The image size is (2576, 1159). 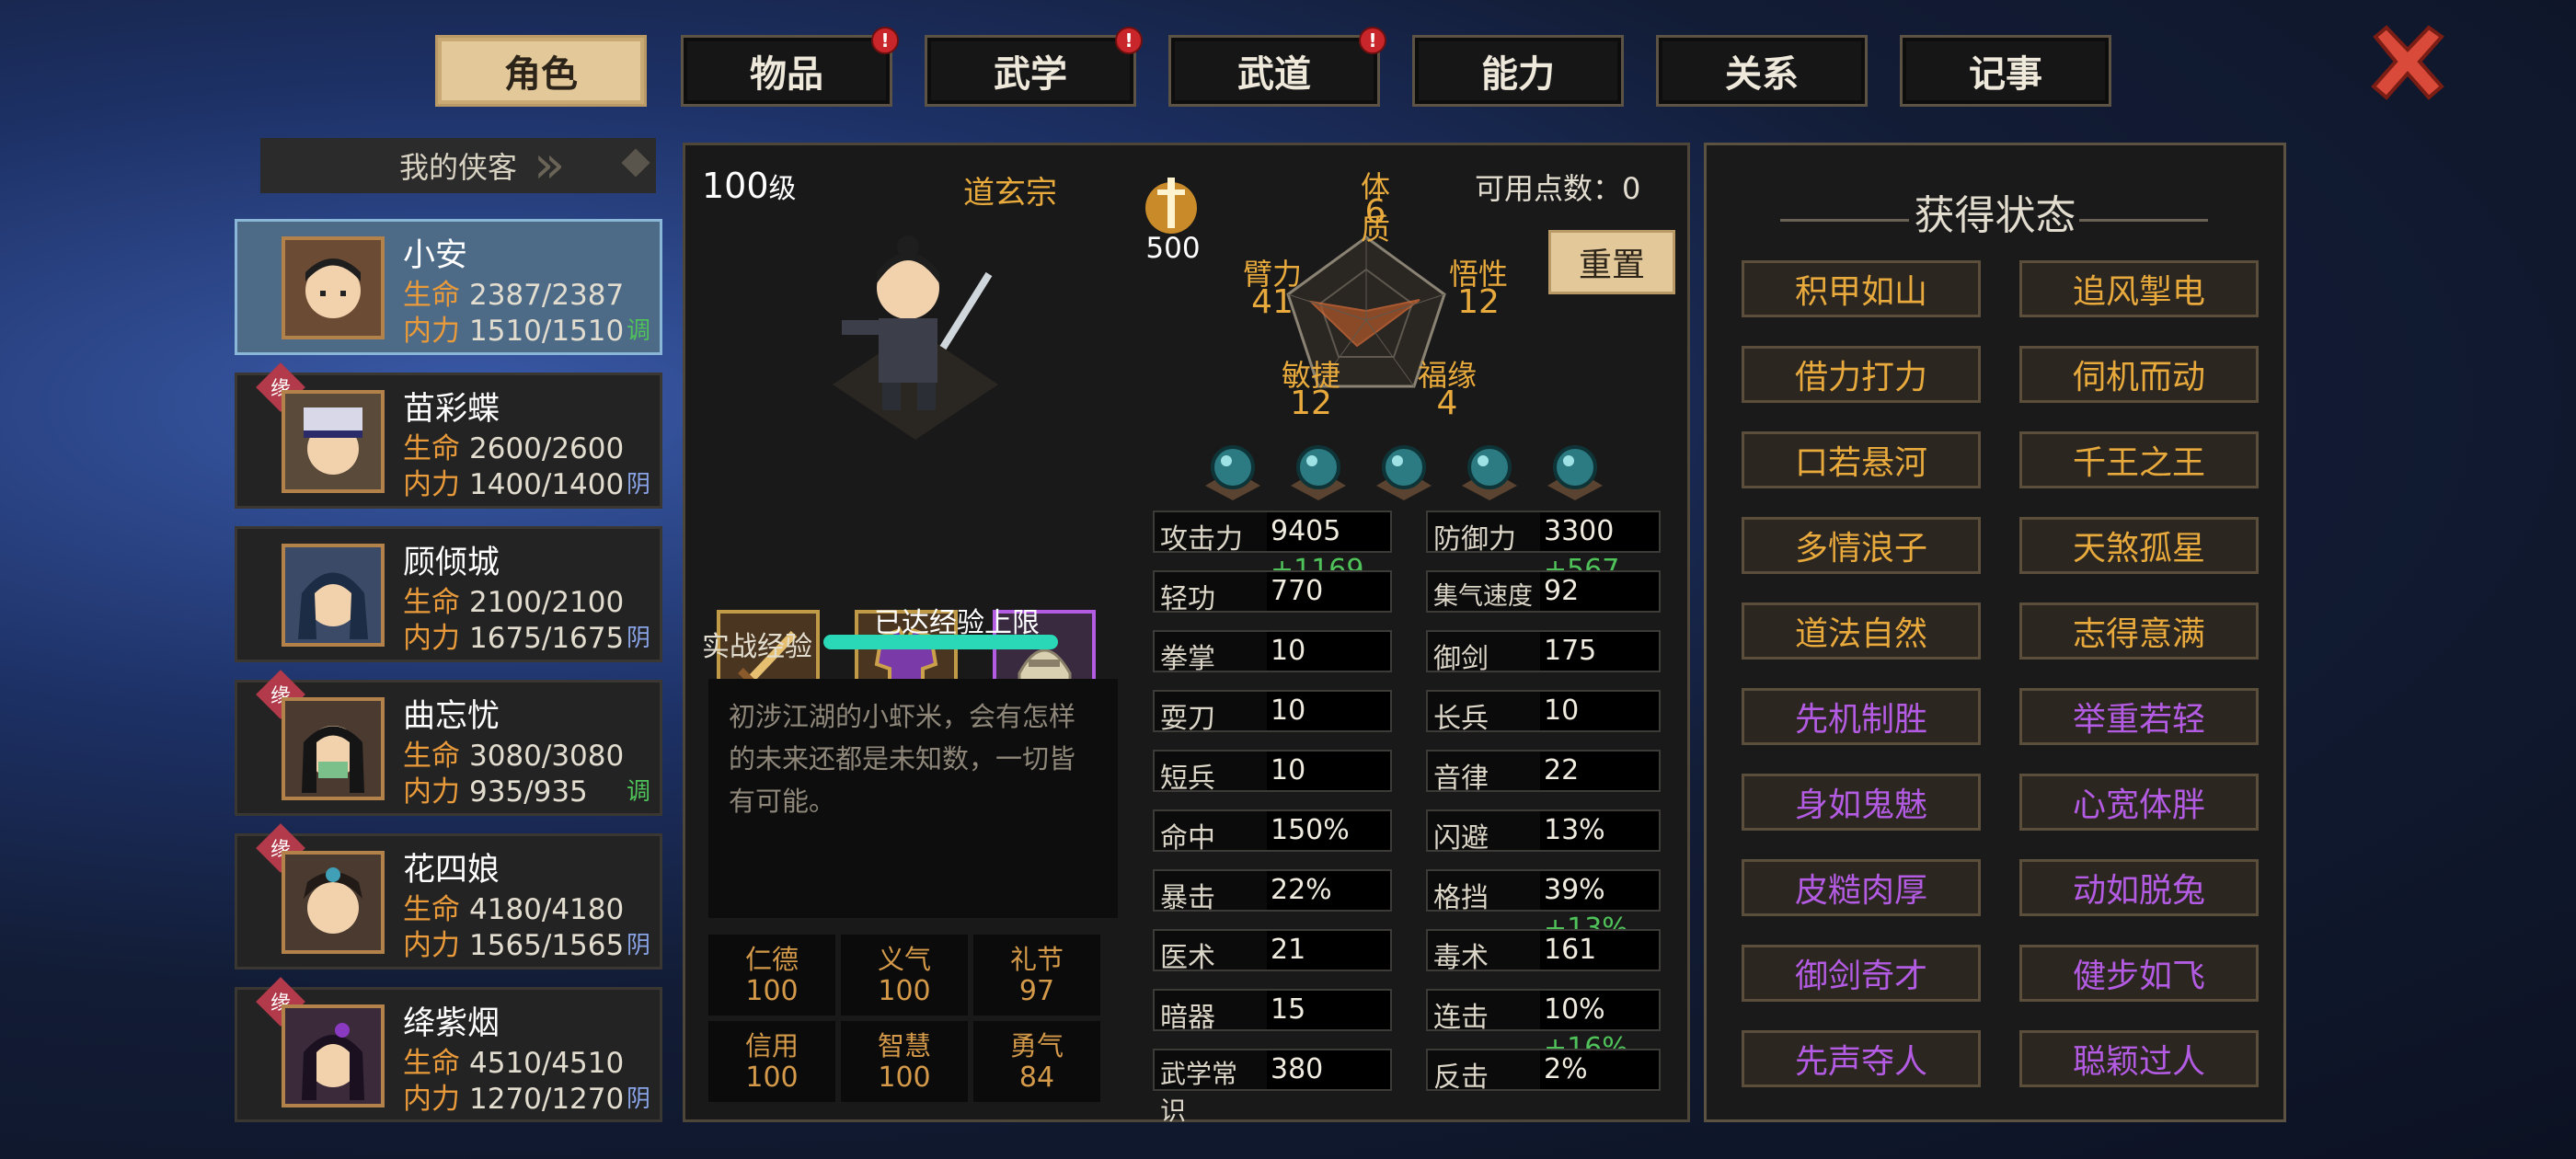 What do you see at coordinates (782, 189) in the screenshot?
I see `level-unit: 级` at bounding box center [782, 189].